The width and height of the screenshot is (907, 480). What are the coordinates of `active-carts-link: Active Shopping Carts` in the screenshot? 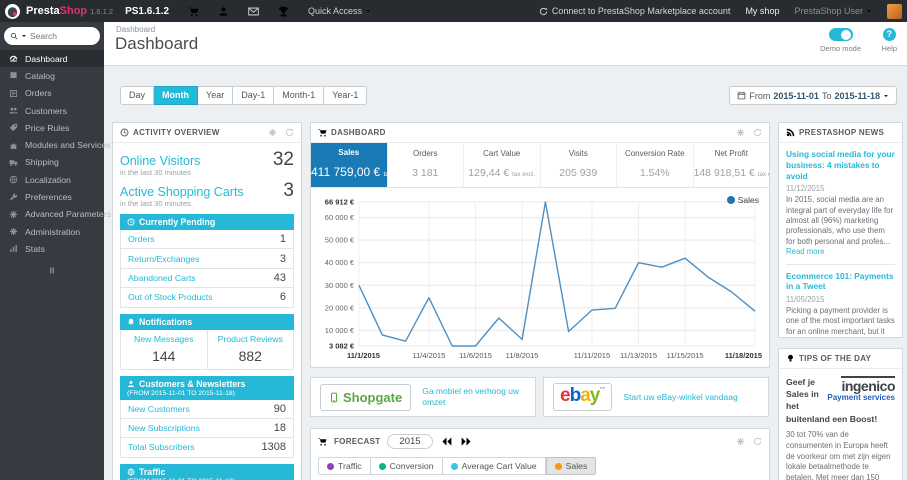 It's located at (182, 192).